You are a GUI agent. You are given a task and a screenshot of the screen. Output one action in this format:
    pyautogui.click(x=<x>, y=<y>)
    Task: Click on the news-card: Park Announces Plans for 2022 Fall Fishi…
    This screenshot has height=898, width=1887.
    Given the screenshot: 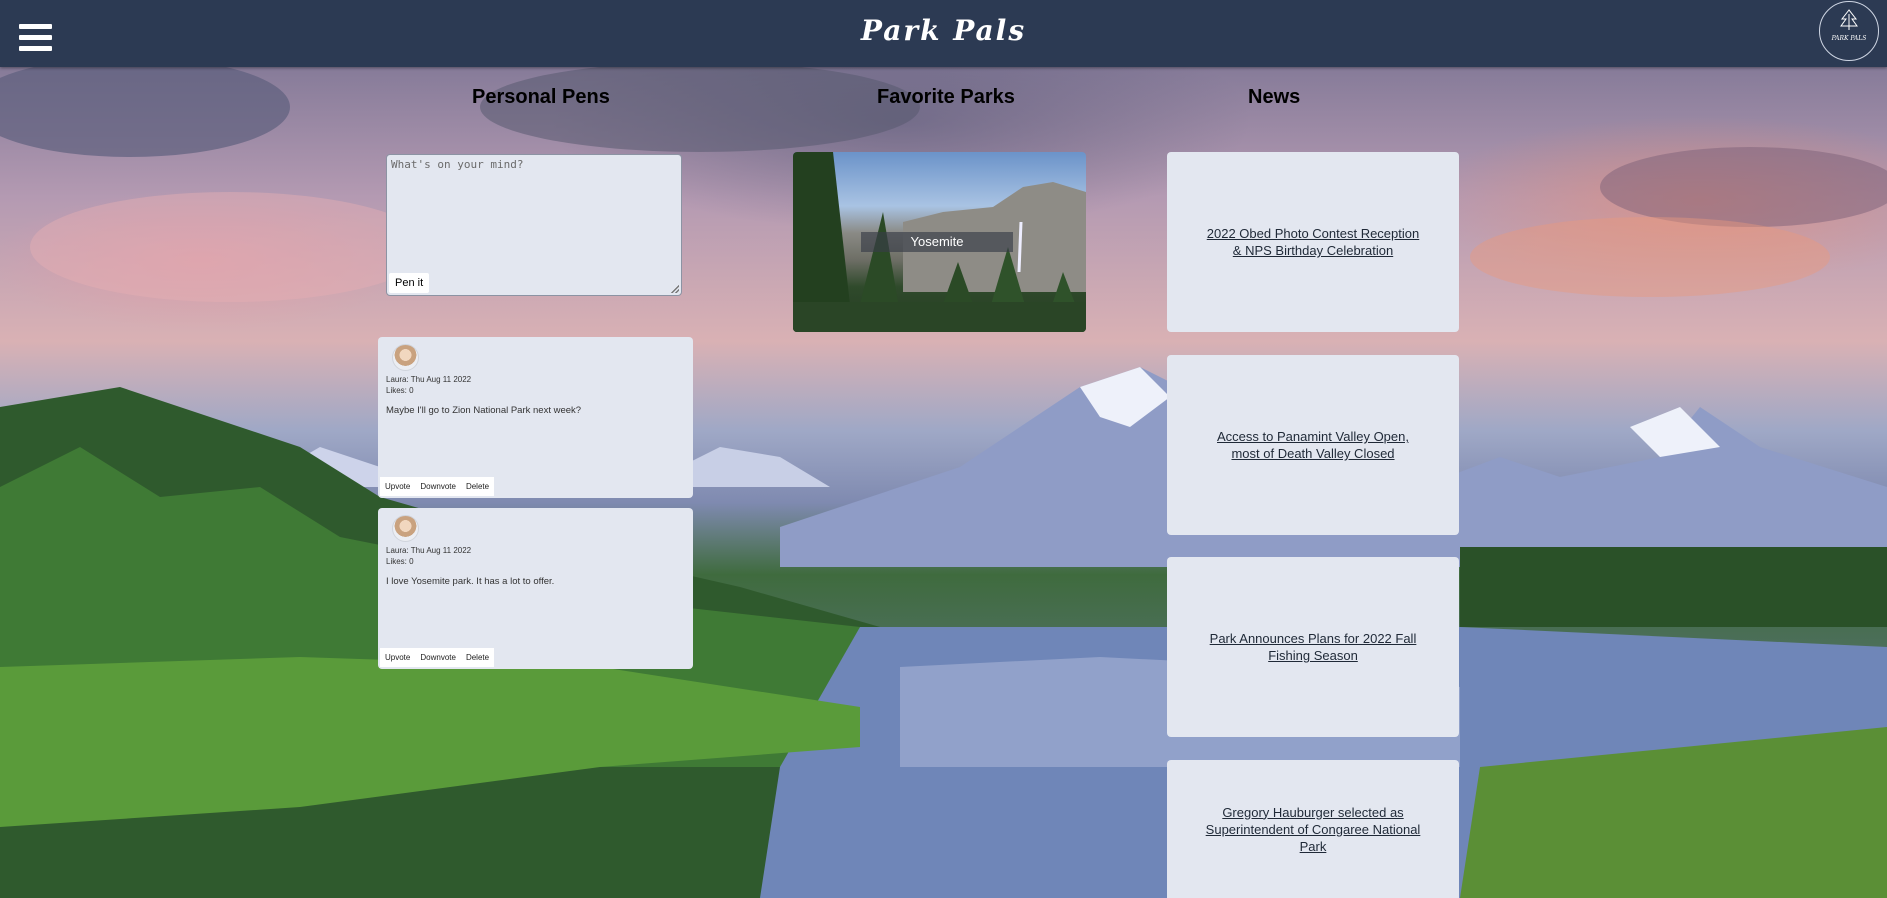 What is the action you would take?
    pyautogui.click(x=1313, y=647)
    